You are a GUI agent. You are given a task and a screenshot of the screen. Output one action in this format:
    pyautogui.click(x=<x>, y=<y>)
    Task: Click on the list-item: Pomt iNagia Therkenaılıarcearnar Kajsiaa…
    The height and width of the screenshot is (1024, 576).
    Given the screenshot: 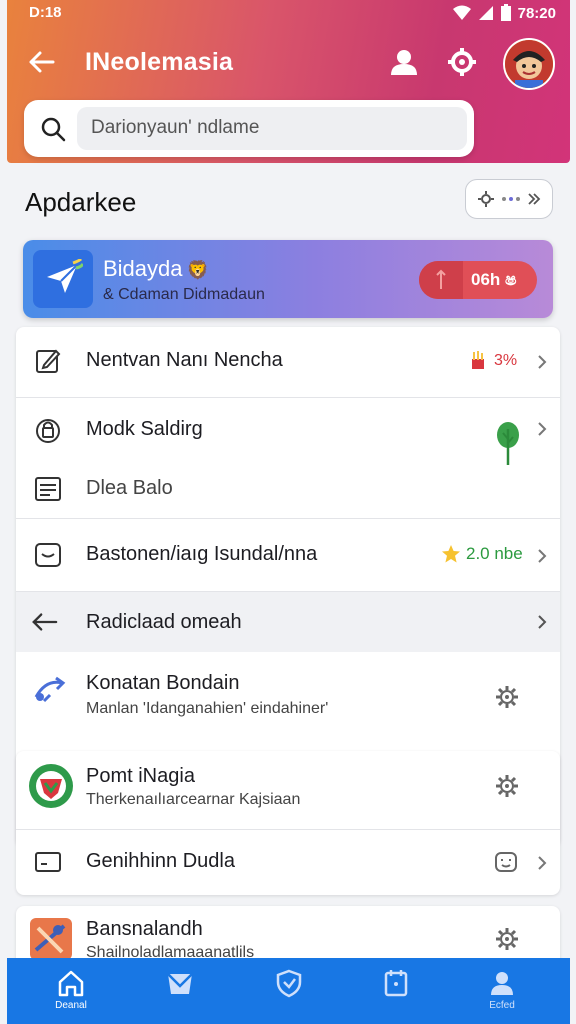 What is the action you would take?
    pyautogui.click(x=288, y=790)
    